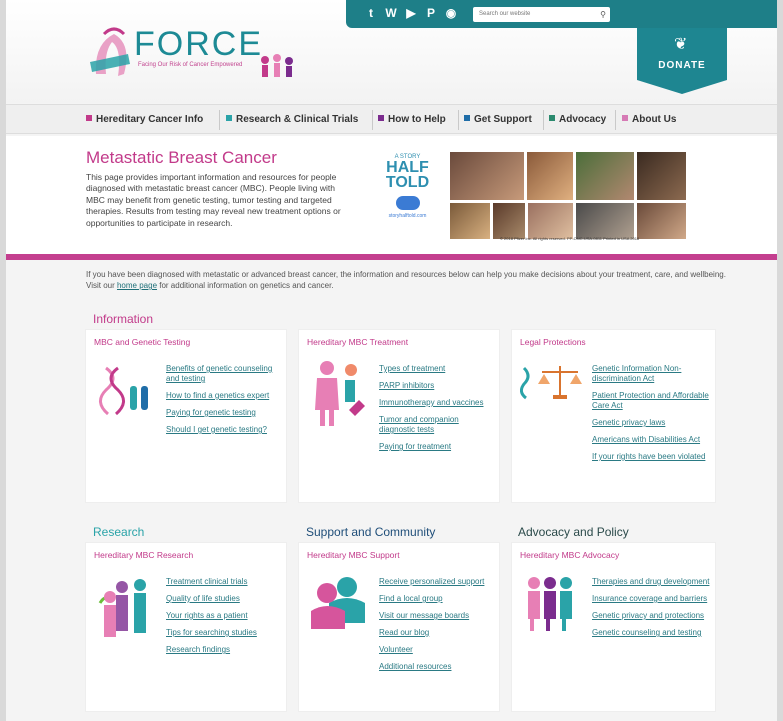 The image size is (783, 721). Describe the element at coordinates (682, 59) in the screenshot. I see `donate-button: ❦ DONATE` at that location.